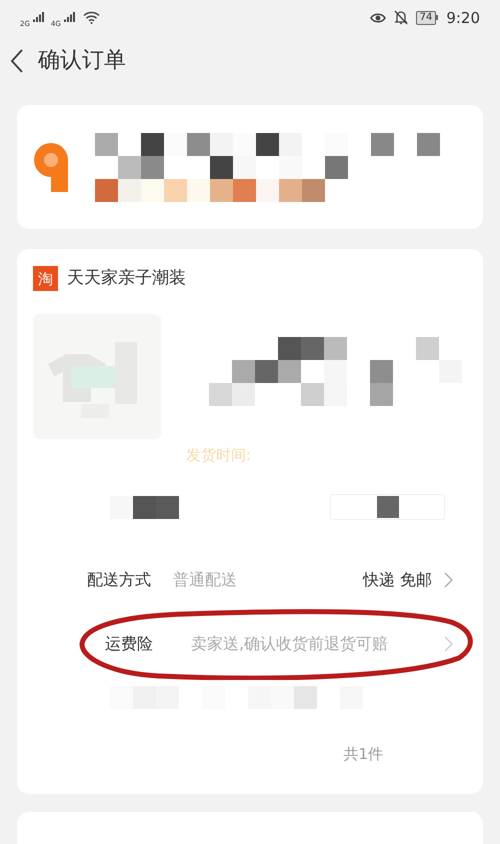 The height and width of the screenshot is (844, 500). I want to click on option-label: 运费险, so click(129, 644).